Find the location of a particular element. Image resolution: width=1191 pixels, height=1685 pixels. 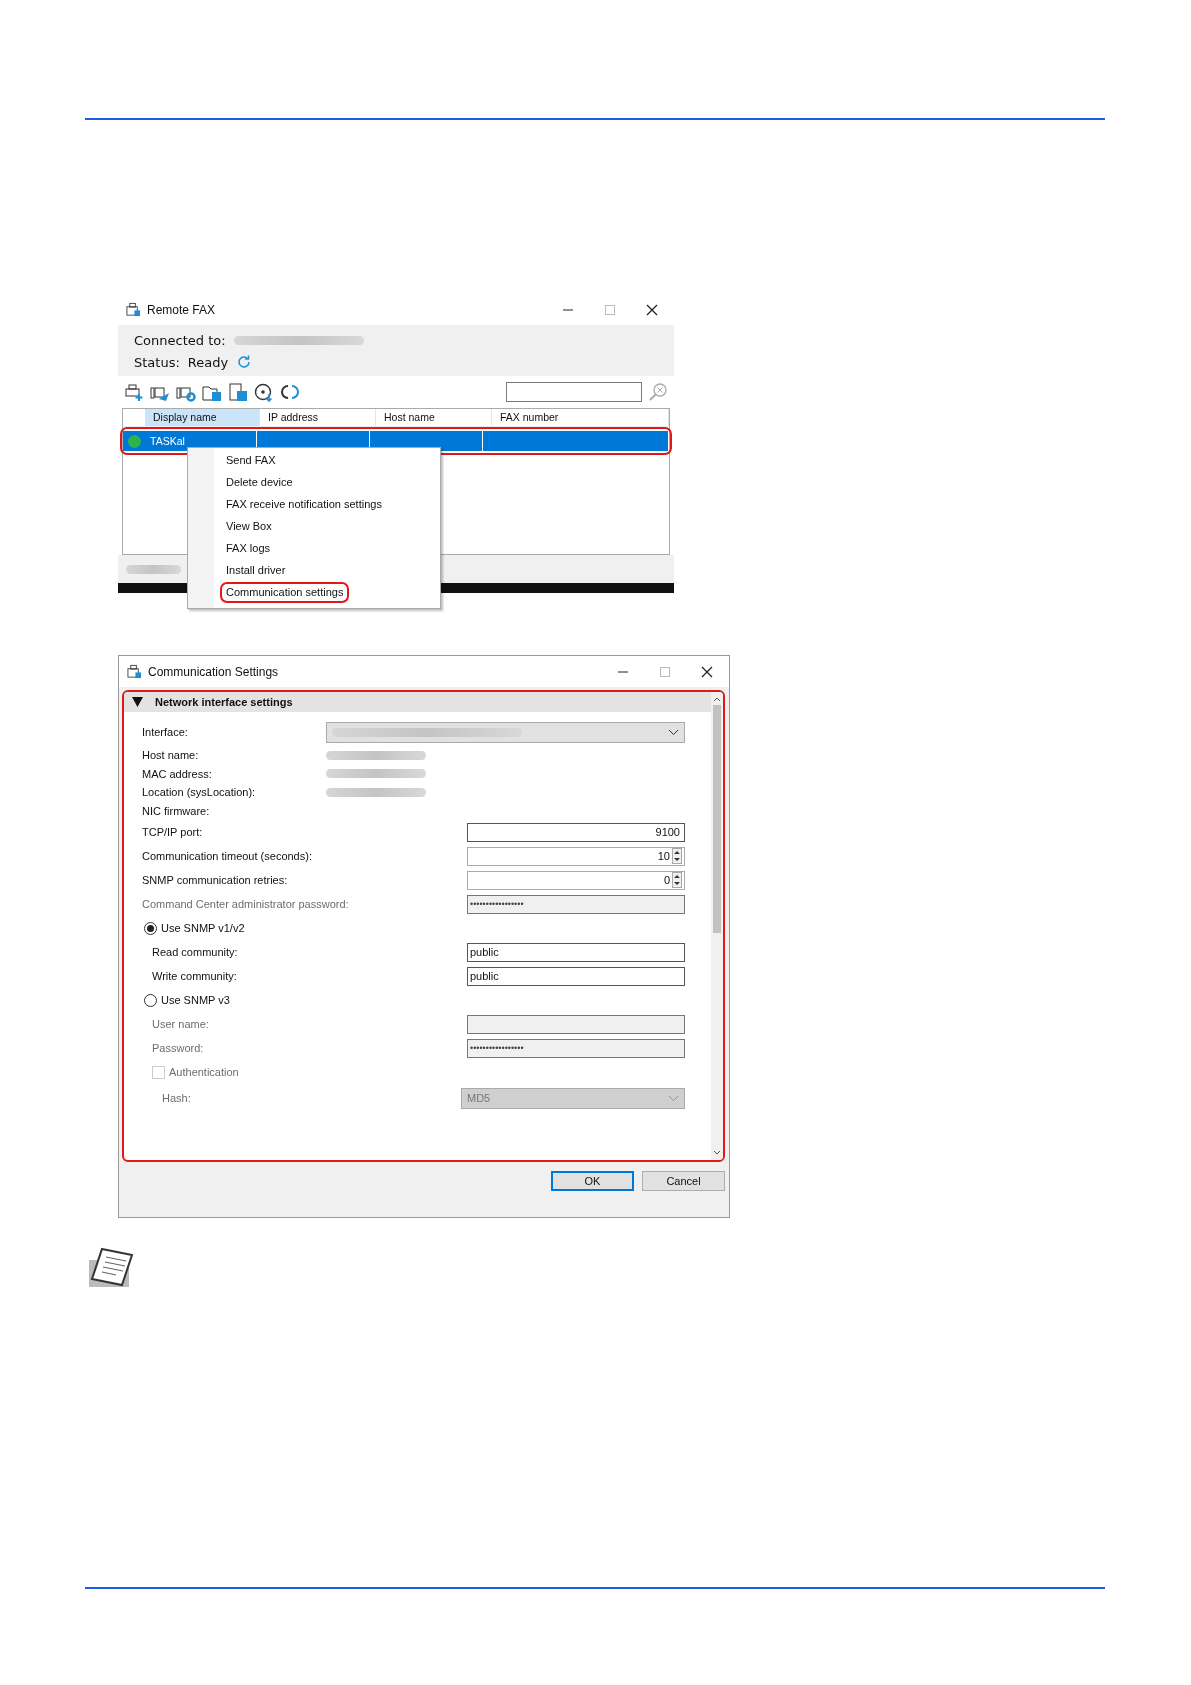

field-label: MAC address: is located at coordinates (177, 773).